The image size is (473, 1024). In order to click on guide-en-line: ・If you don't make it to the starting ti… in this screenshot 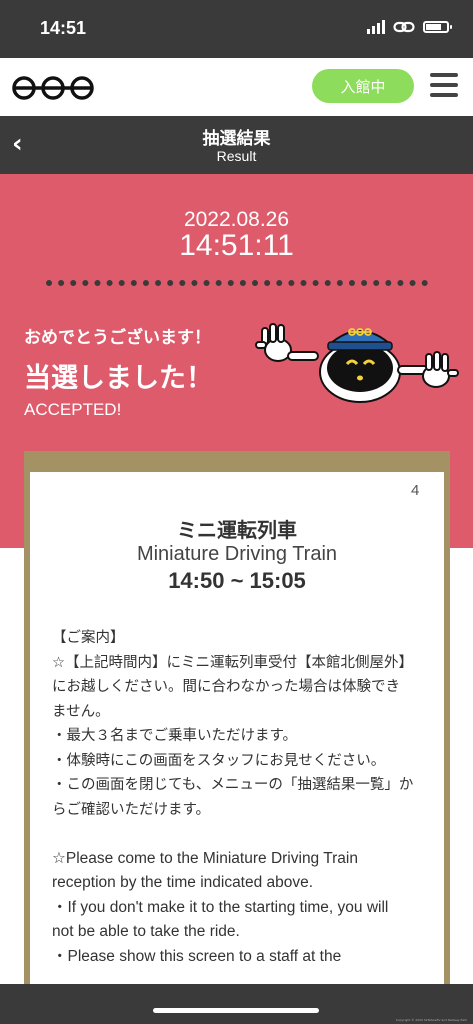, I will do `click(220, 919)`.